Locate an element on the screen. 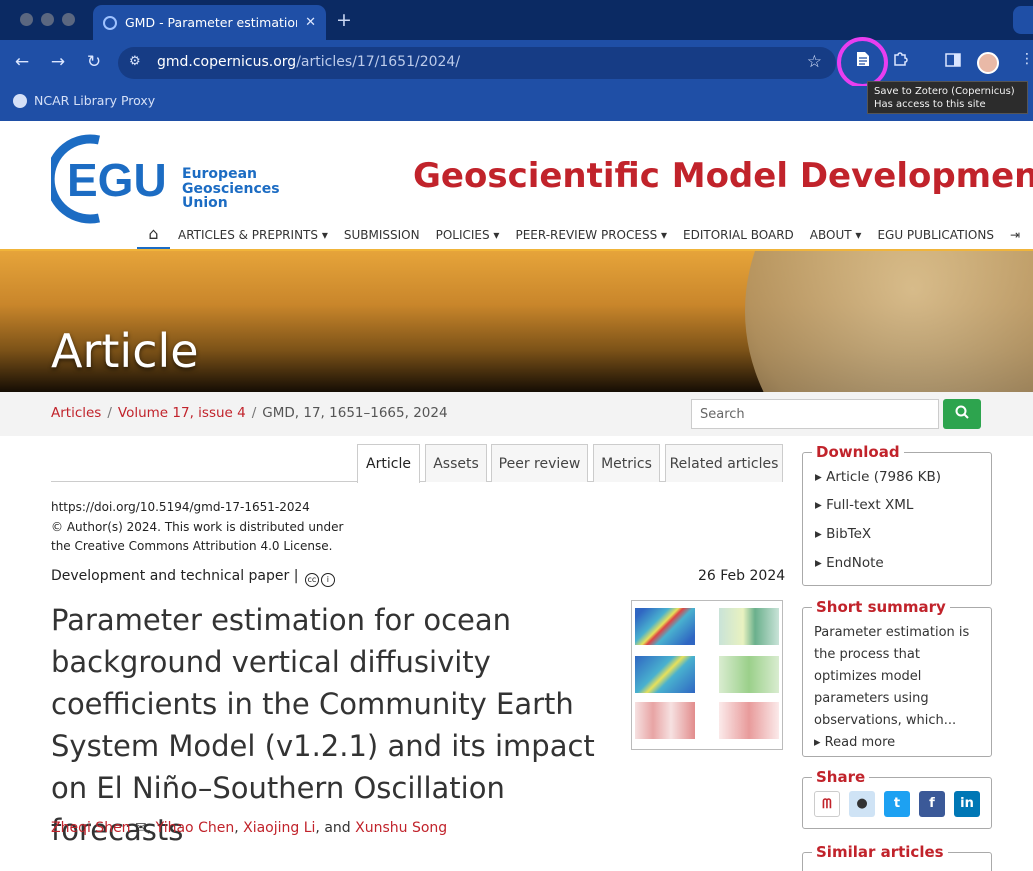 The height and width of the screenshot is (871, 1033). tab-search-button is located at coordinates (1023, 20).